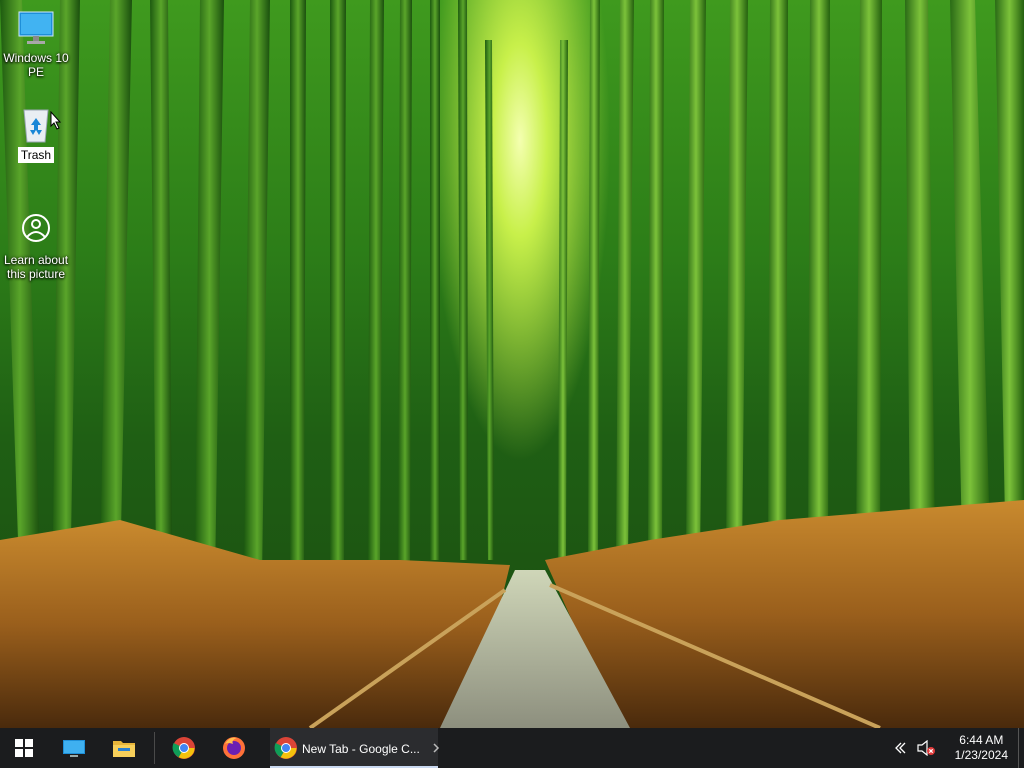 The height and width of the screenshot is (768, 1024). I want to click on taskbar-more-arrow, so click(436, 748).